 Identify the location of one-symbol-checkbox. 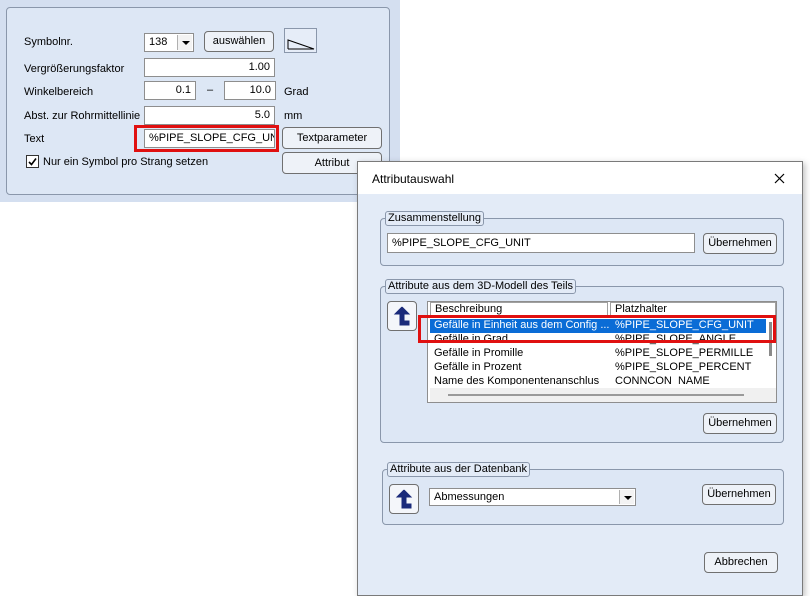
(32, 161).